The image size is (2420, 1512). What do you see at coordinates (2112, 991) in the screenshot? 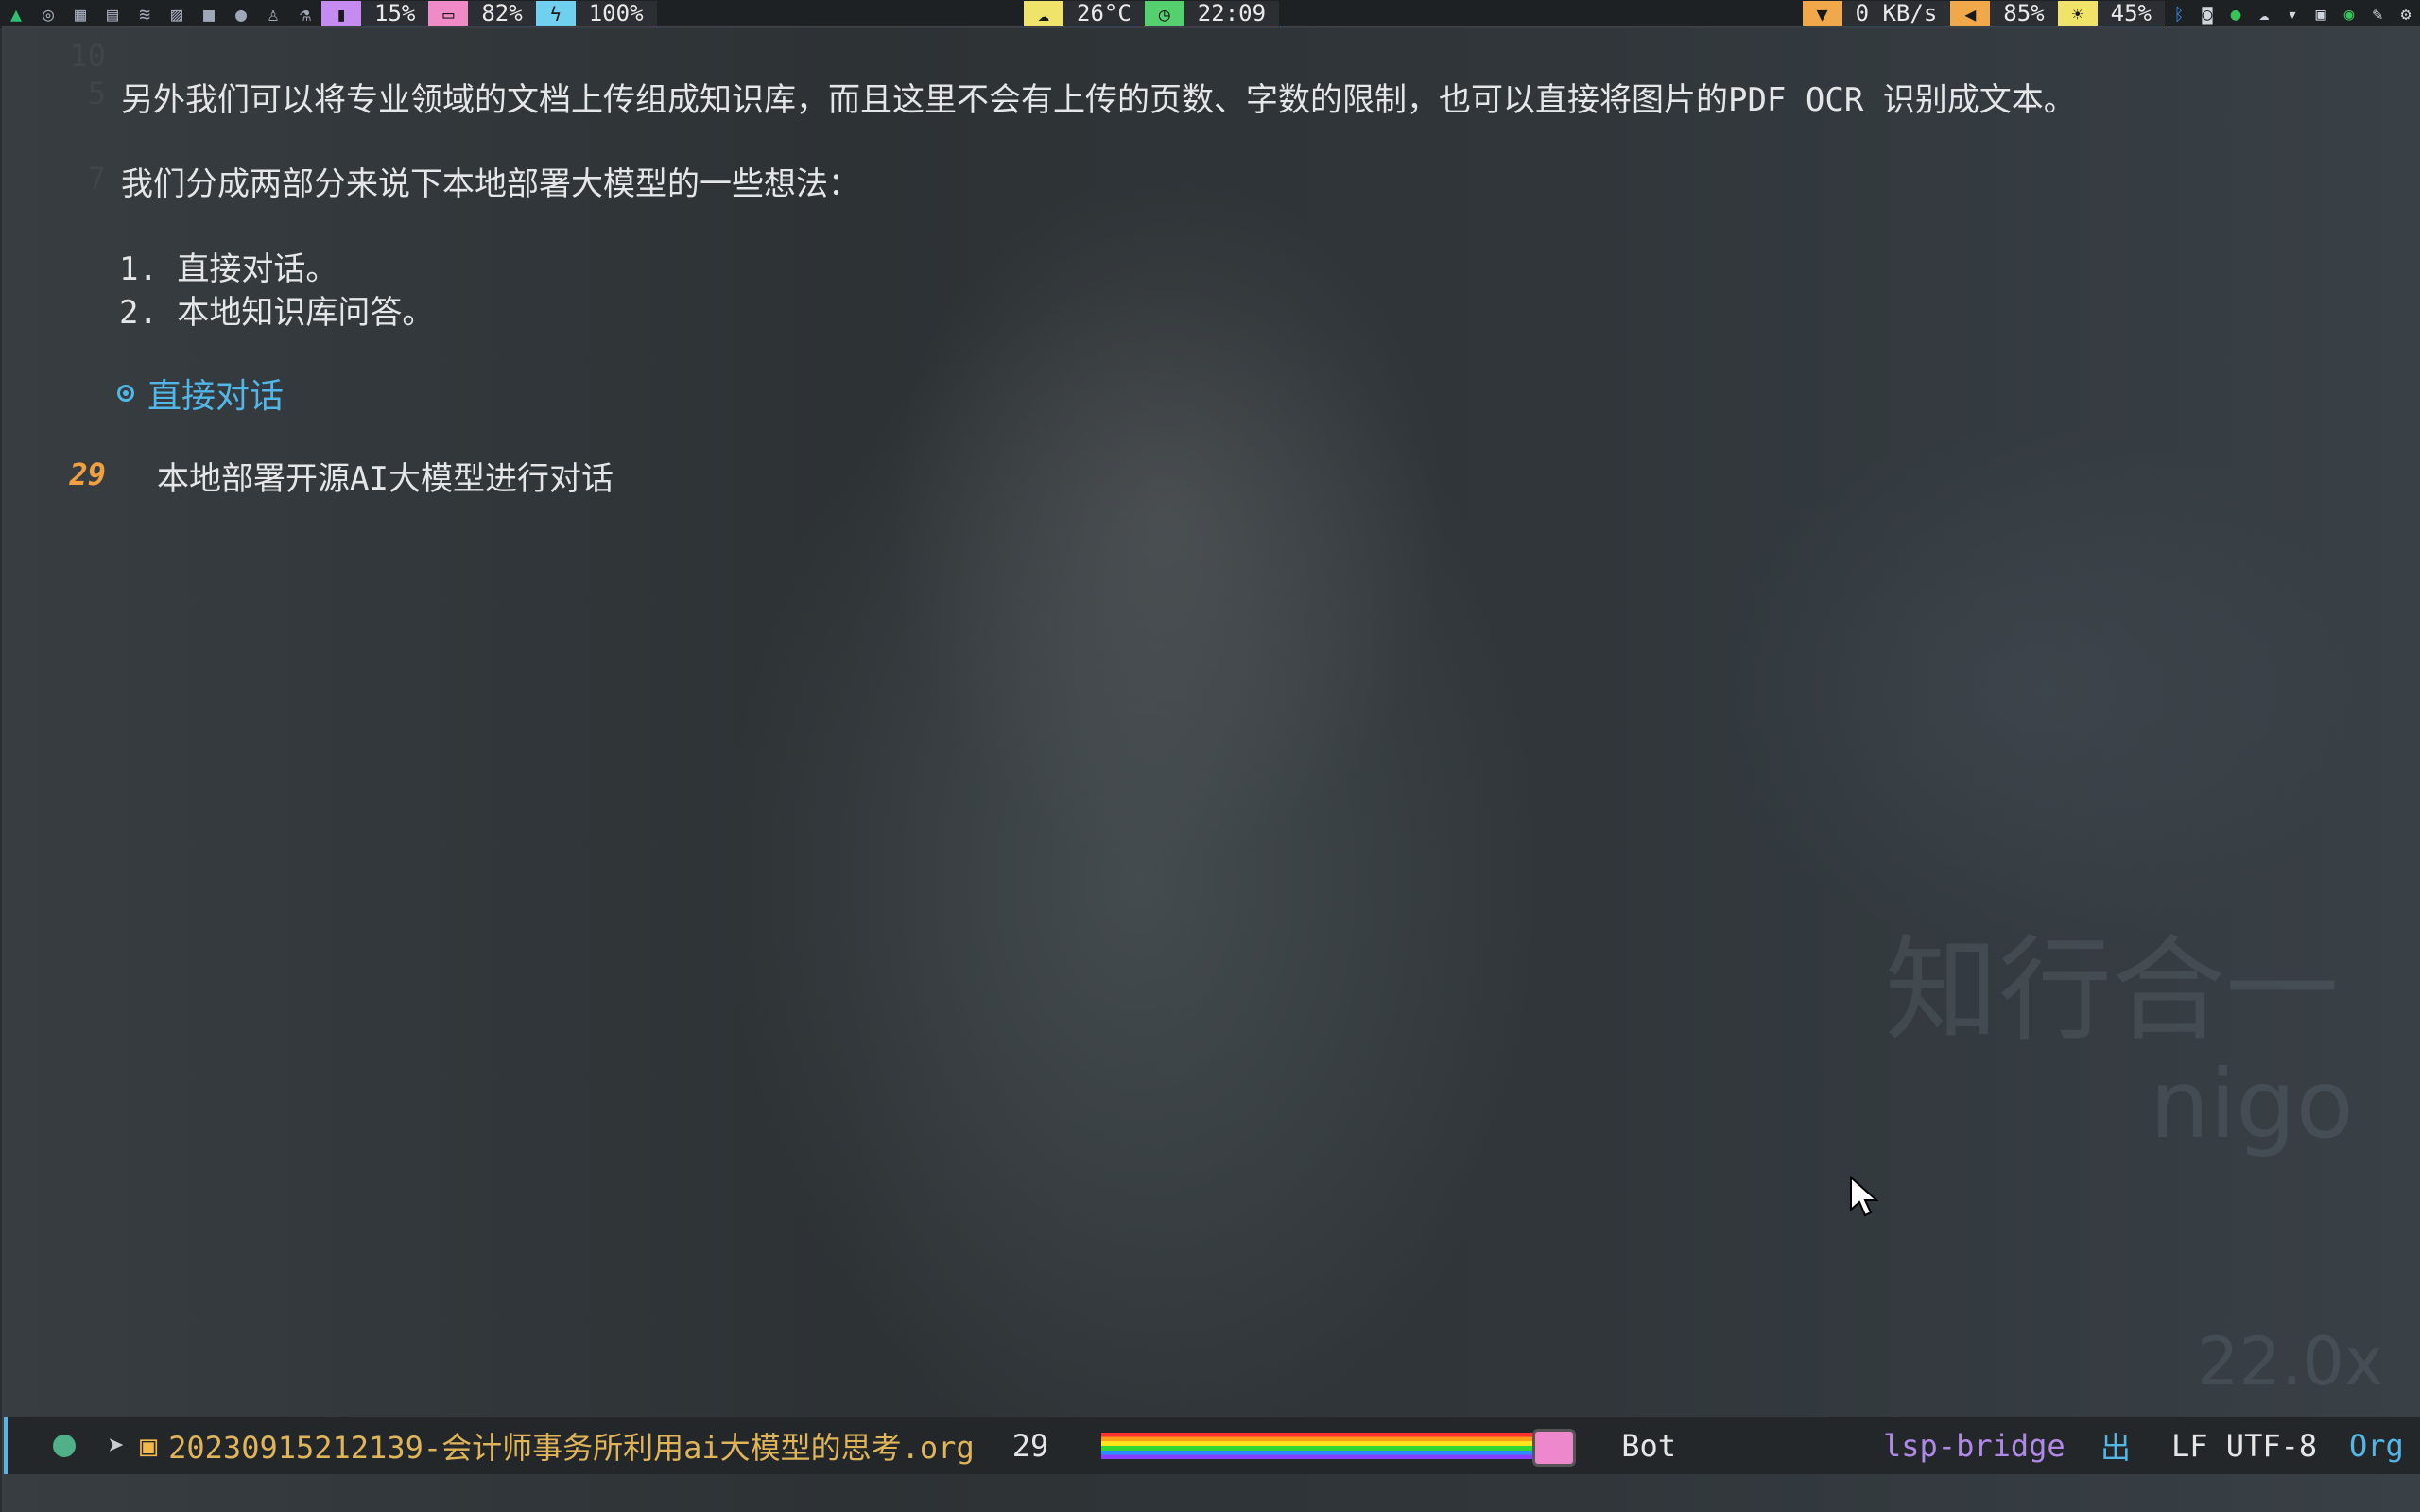
I see `wallpaper-watermark-title: 知行合一` at bounding box center [2112, 991].